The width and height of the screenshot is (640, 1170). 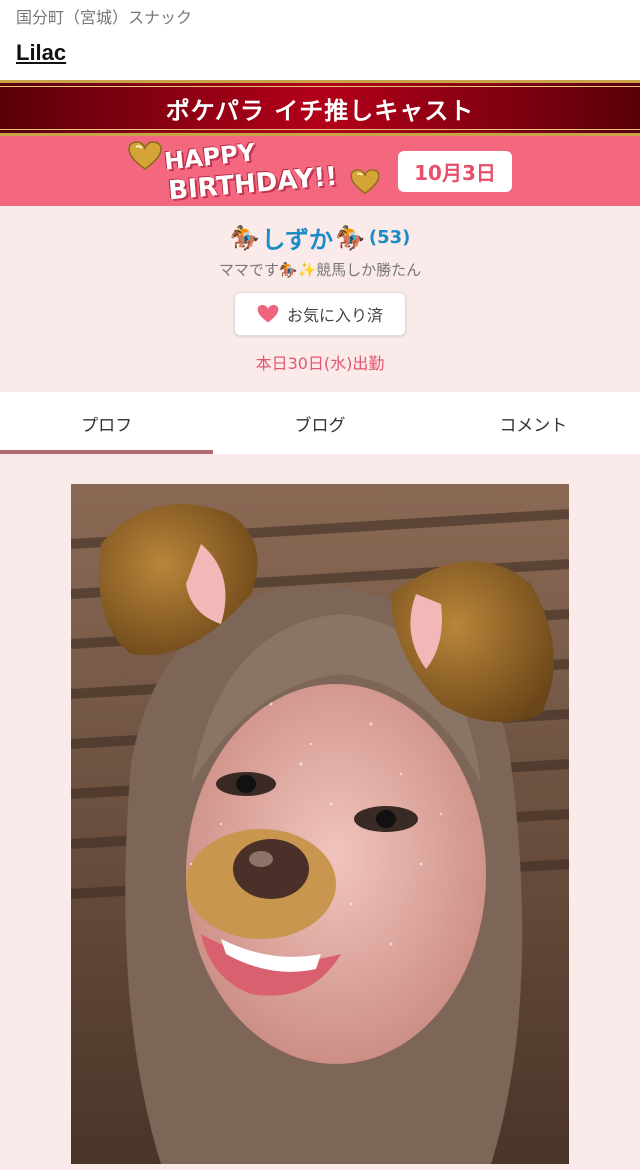 What do you see at coordinates (320, 363) in the screenshot?
I see `shift-status: 本日30日(水)出勤` at bounding box center [320, 363].